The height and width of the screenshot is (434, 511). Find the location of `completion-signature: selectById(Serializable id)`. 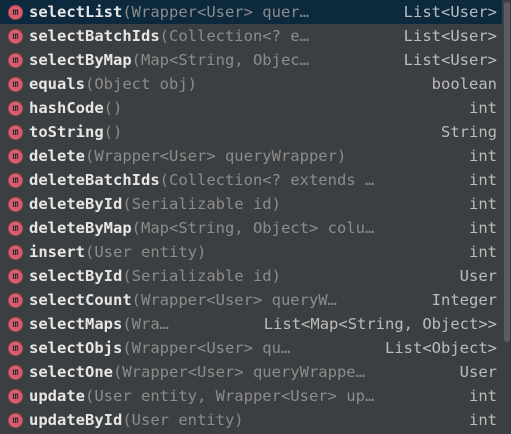

completion-signature: selectById(Serializable id) is located at coordinates (238, 276).